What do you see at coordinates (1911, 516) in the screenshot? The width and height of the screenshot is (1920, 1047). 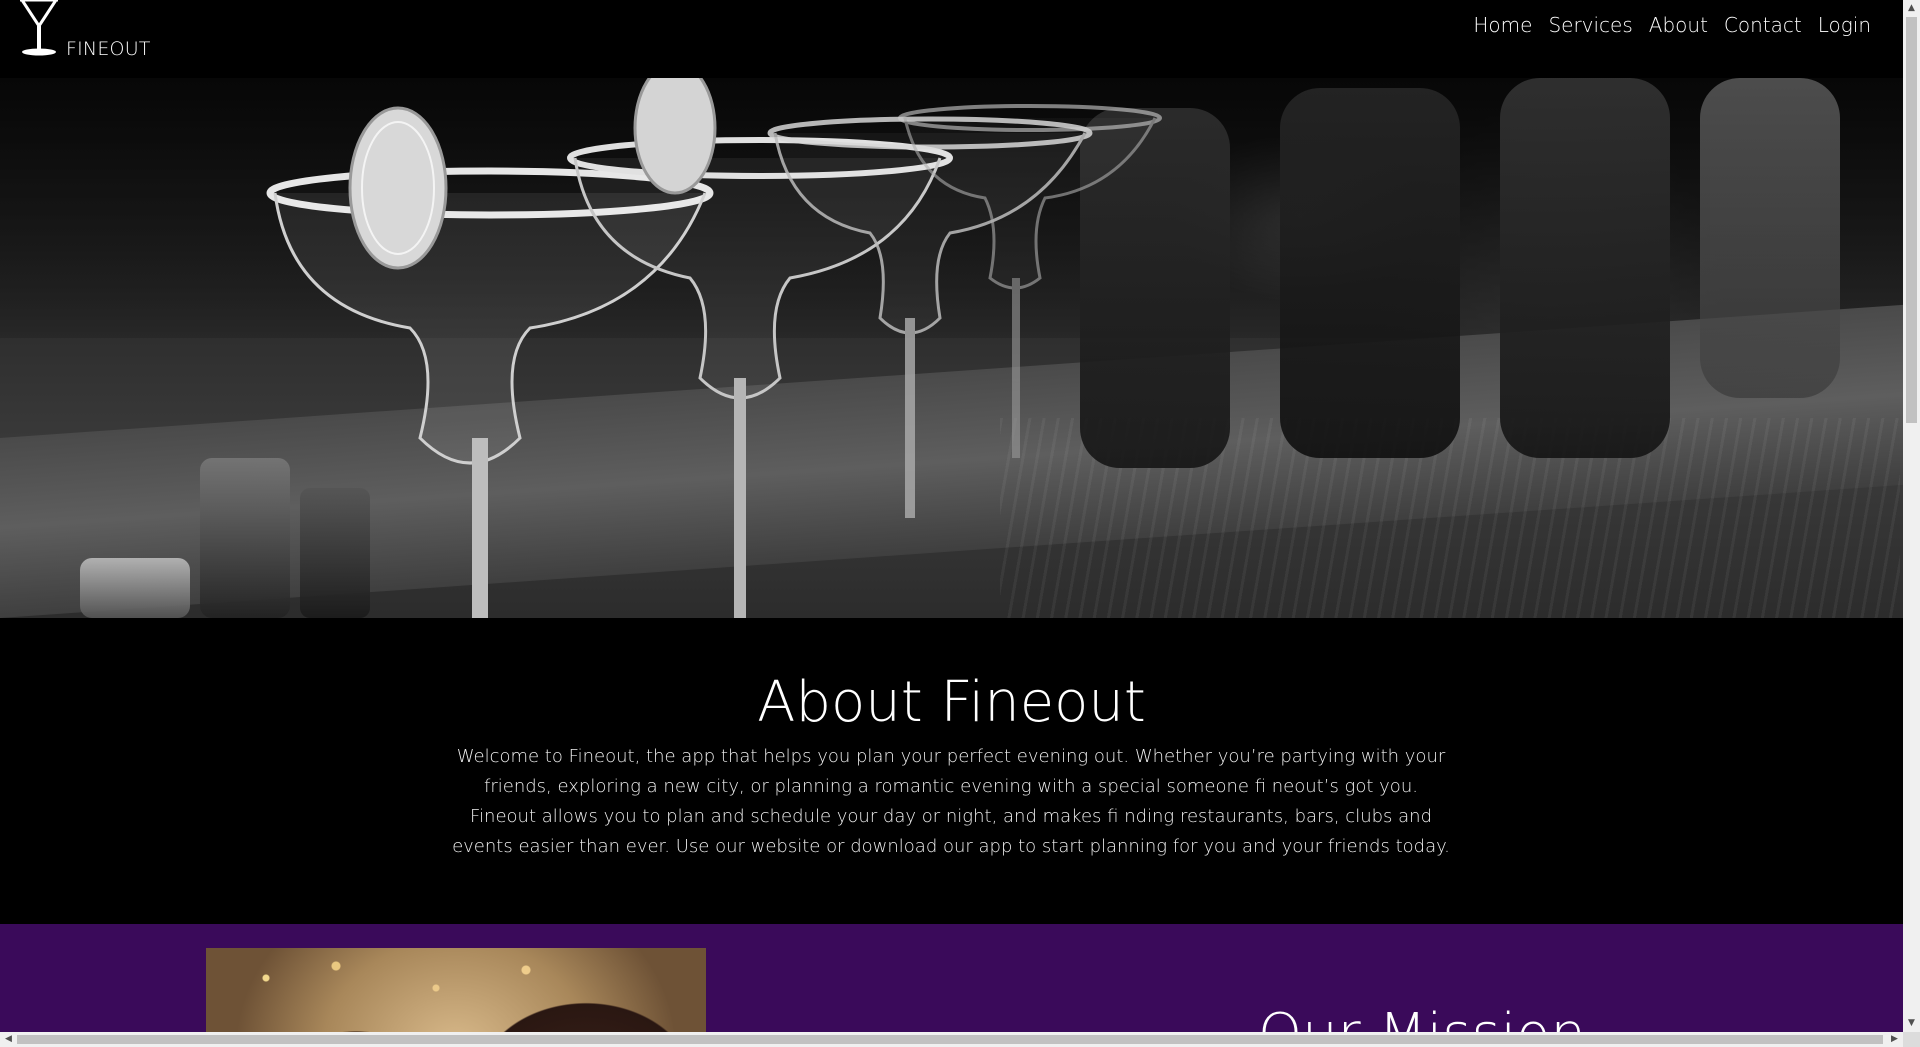 I see `vertical-scrollbar: ▲ ▼` at bounding box center [1911, 516].